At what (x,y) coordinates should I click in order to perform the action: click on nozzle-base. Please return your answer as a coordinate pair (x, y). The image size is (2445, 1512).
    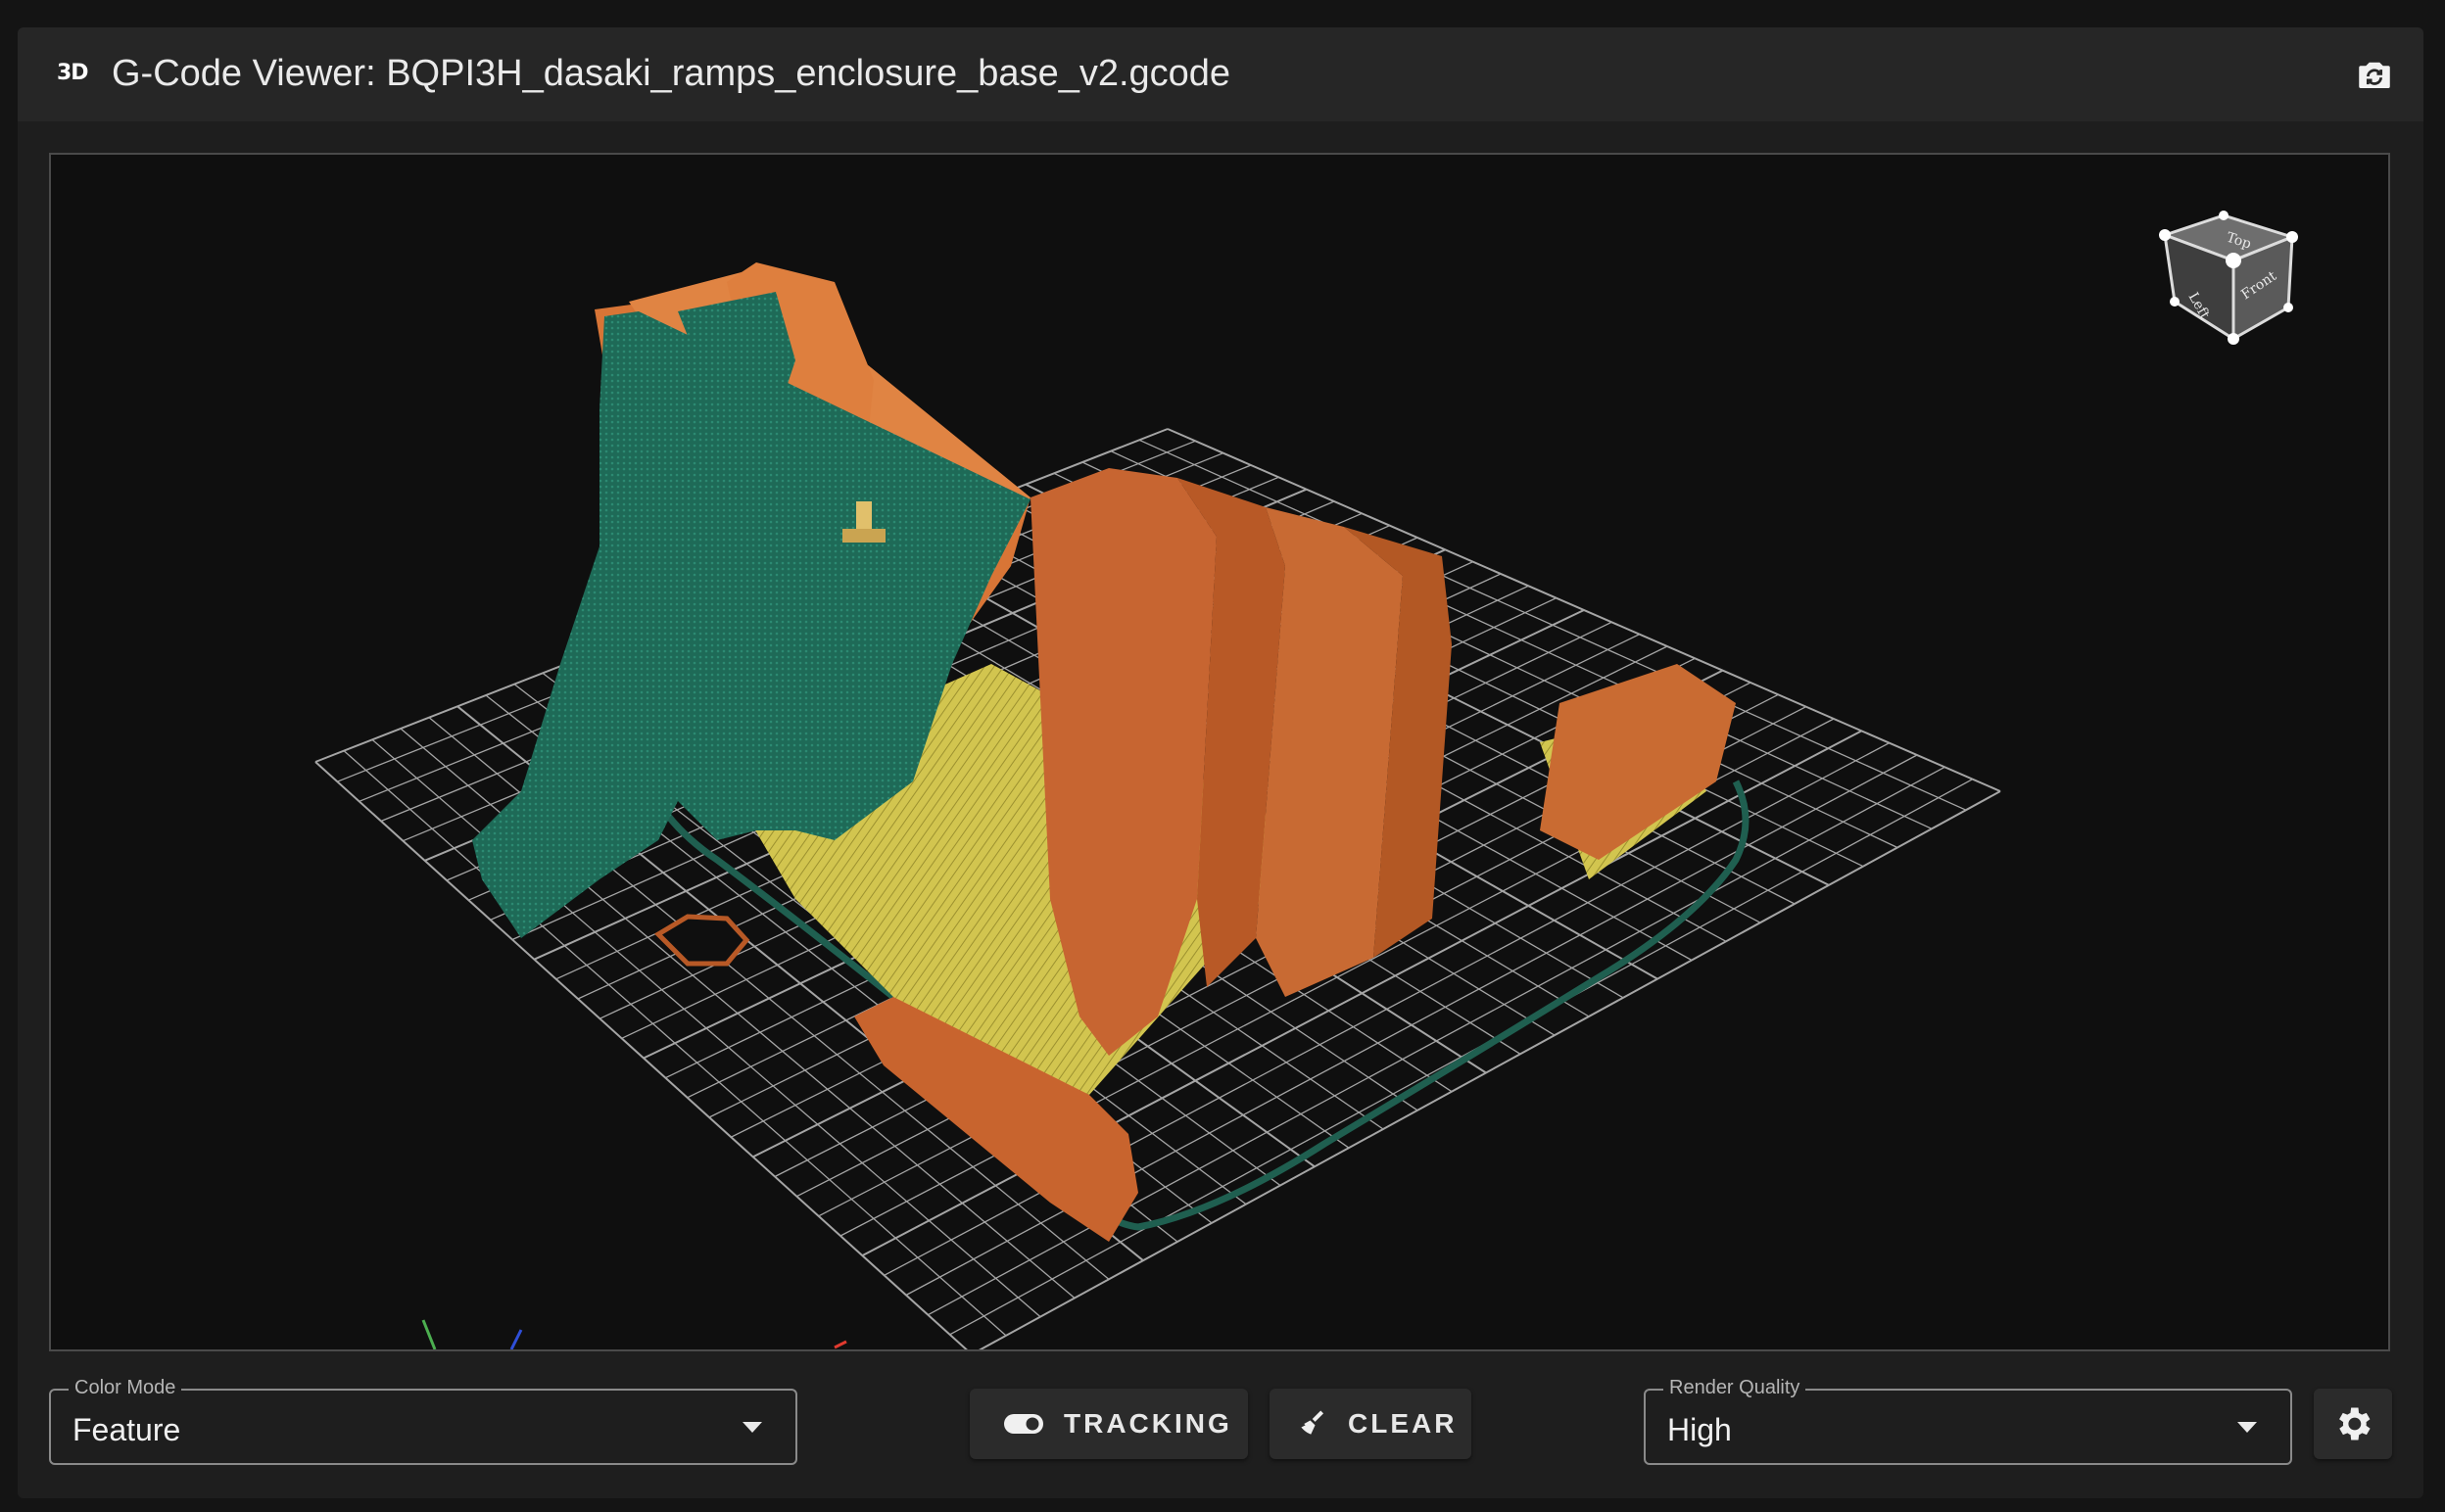
    Looking at the image, I should click on (864, 536).